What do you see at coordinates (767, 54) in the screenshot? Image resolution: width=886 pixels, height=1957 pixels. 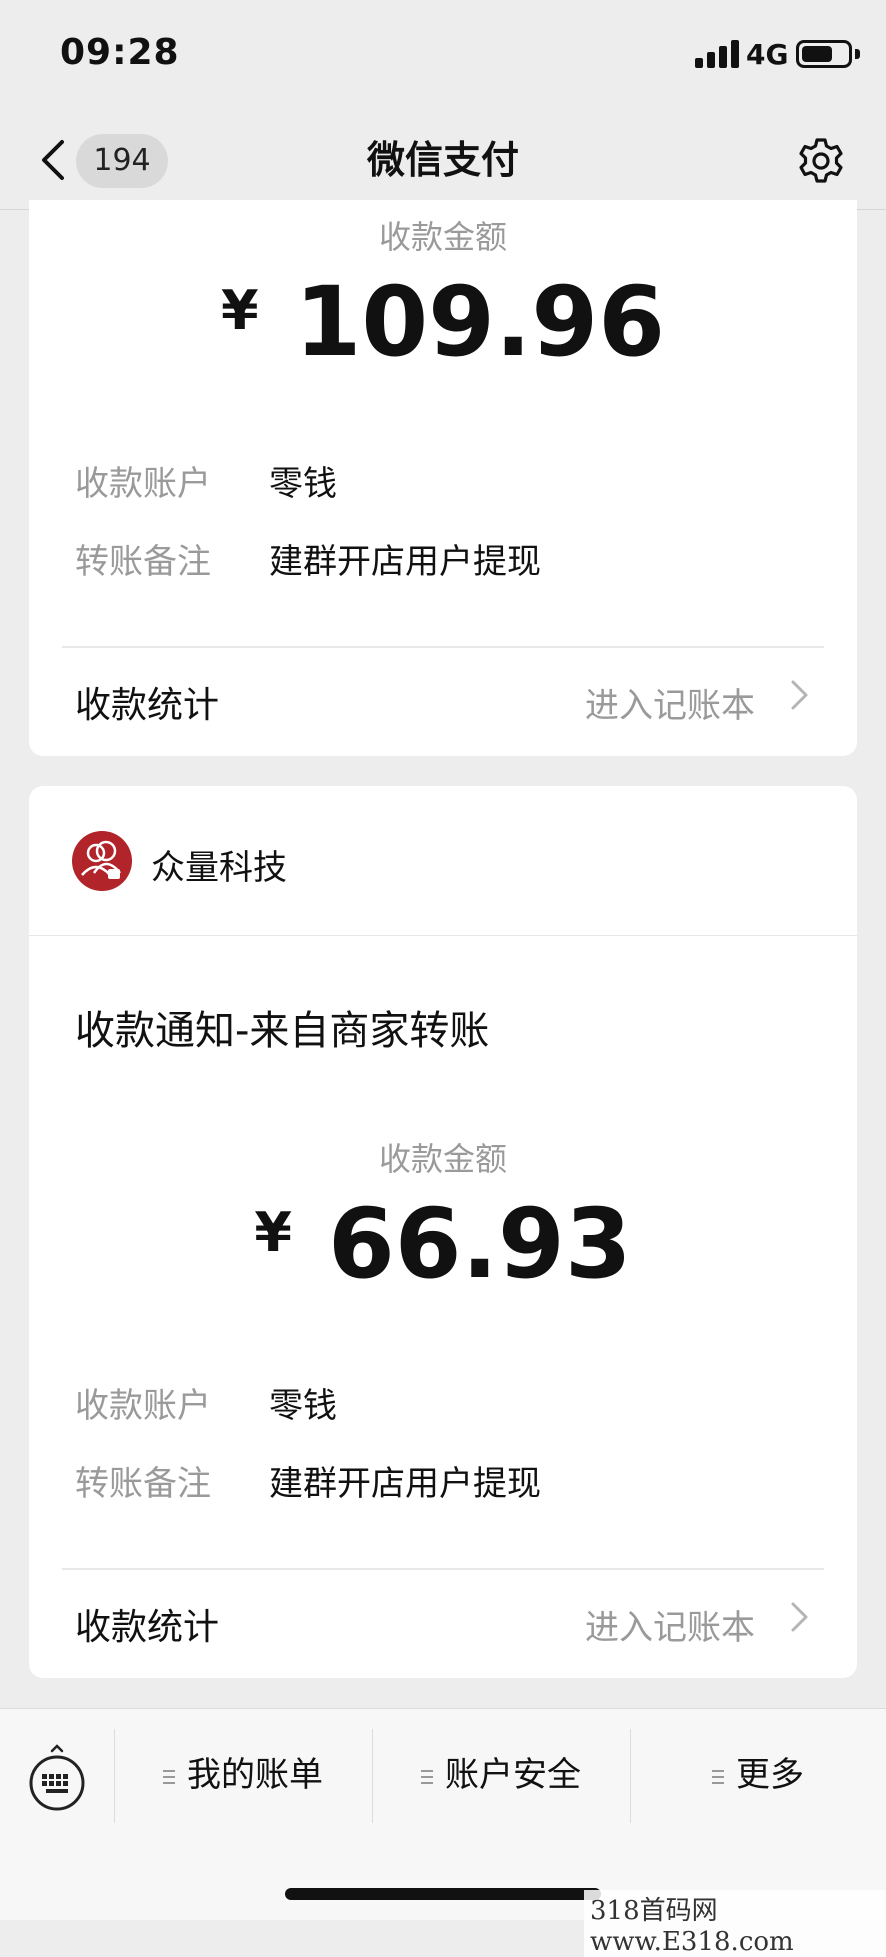 I see `network-type: 4G` at bounding box center [767, 54].